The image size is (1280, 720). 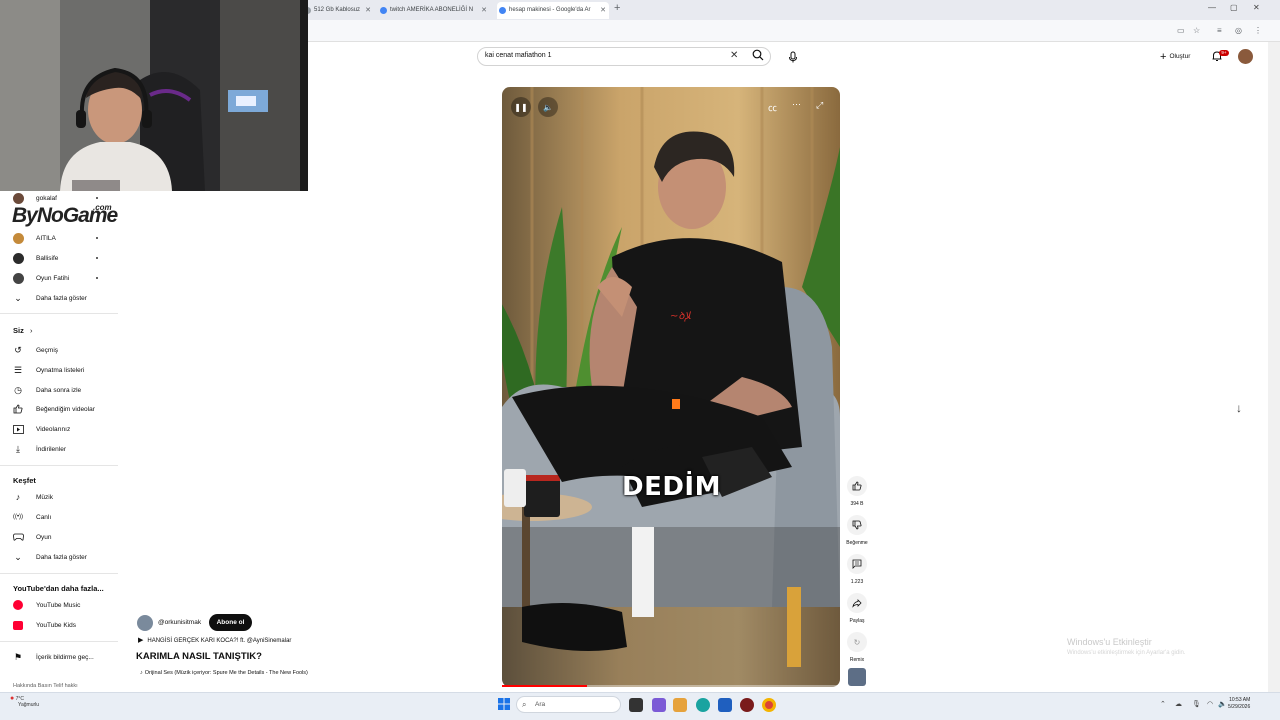 What do you see at coordinates (703, 705) in the screenshot?
I see `edge-icon` at bounding box center [703, 705].